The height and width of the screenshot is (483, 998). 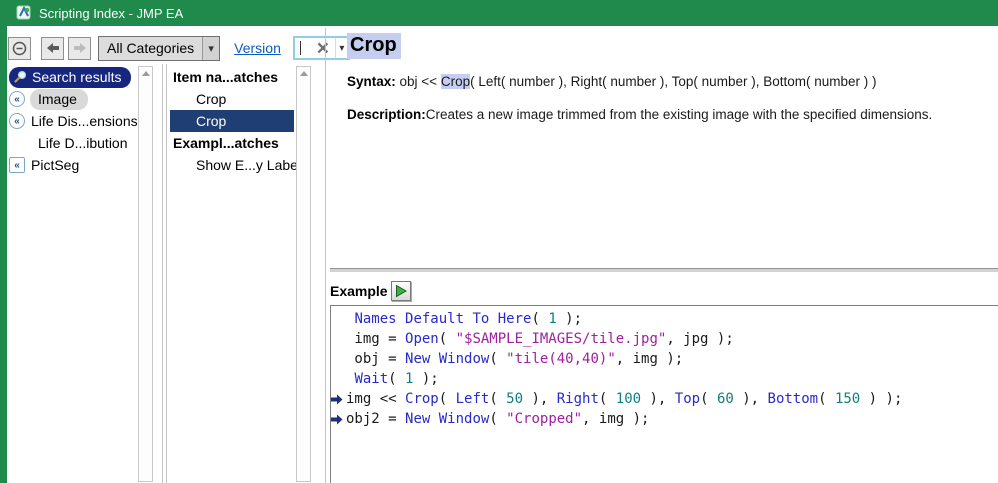 I want to click on code-token: Wait, so click(x=371, y=379).